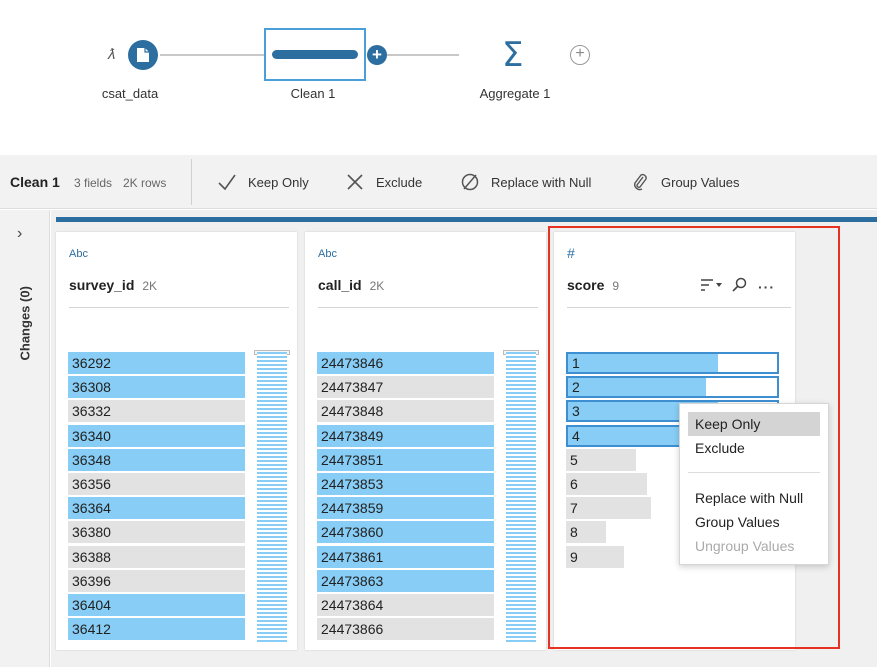  What do you see at coordinates (143, 55) in the screenshot?
I see `input-node-icon` at bounding box center [143, 55].